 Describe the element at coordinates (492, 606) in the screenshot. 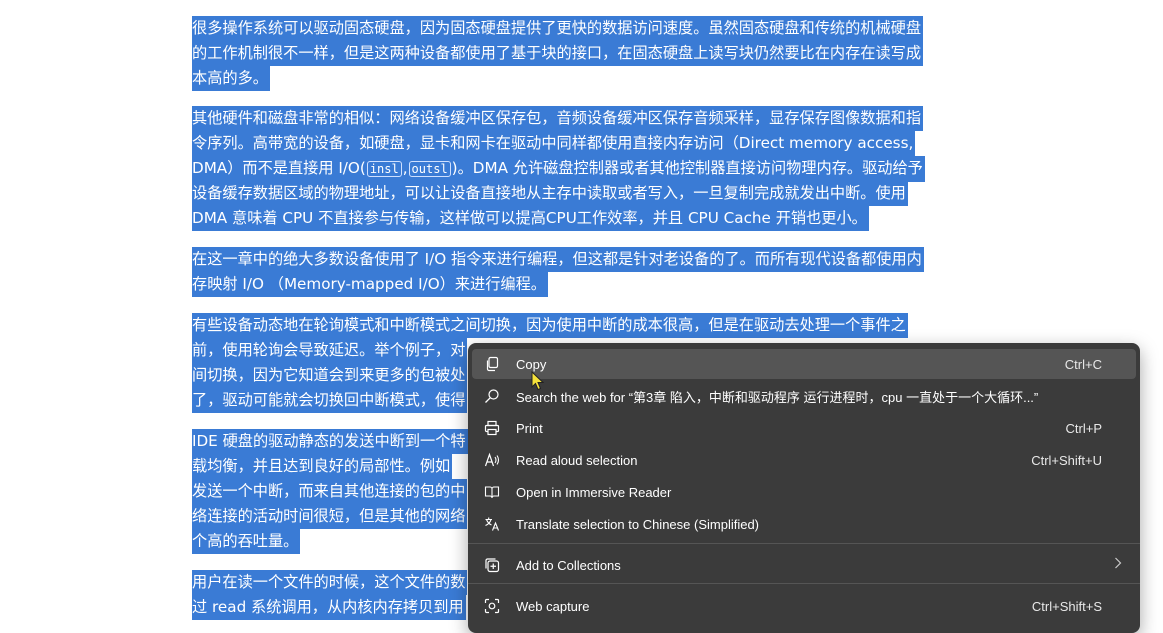

I see `web-capture-icon` at that location.